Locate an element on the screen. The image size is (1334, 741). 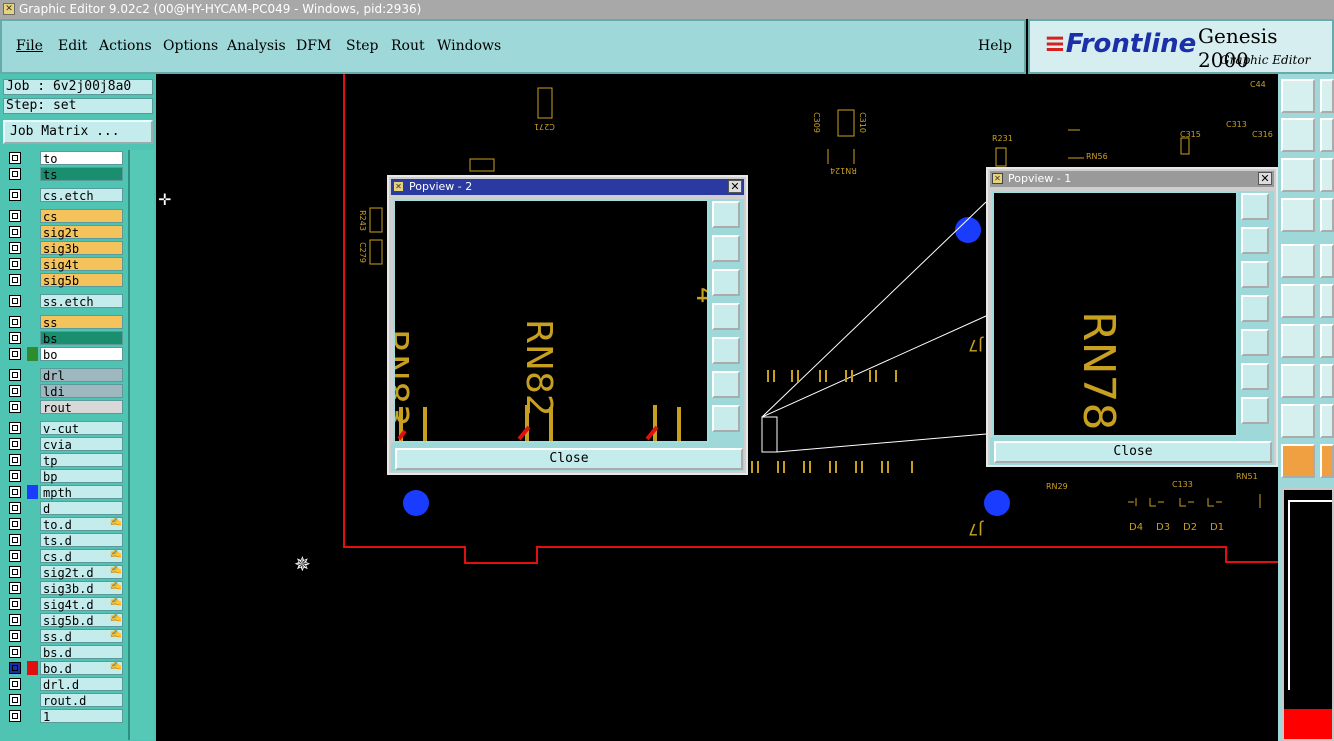
layer-row: ss.etch is located at coordinates (66, 301).